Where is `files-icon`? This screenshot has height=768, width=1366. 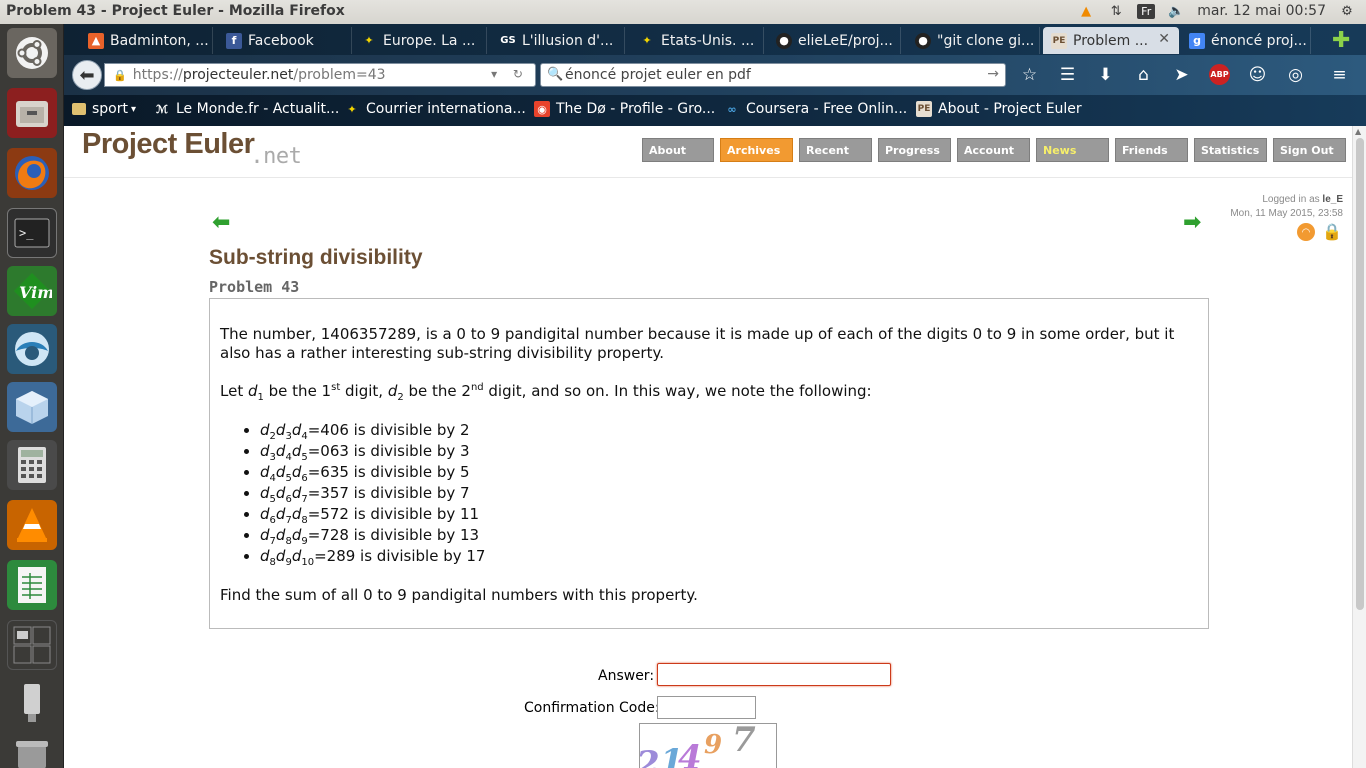
files-icon is located at coordinates (32, 113).